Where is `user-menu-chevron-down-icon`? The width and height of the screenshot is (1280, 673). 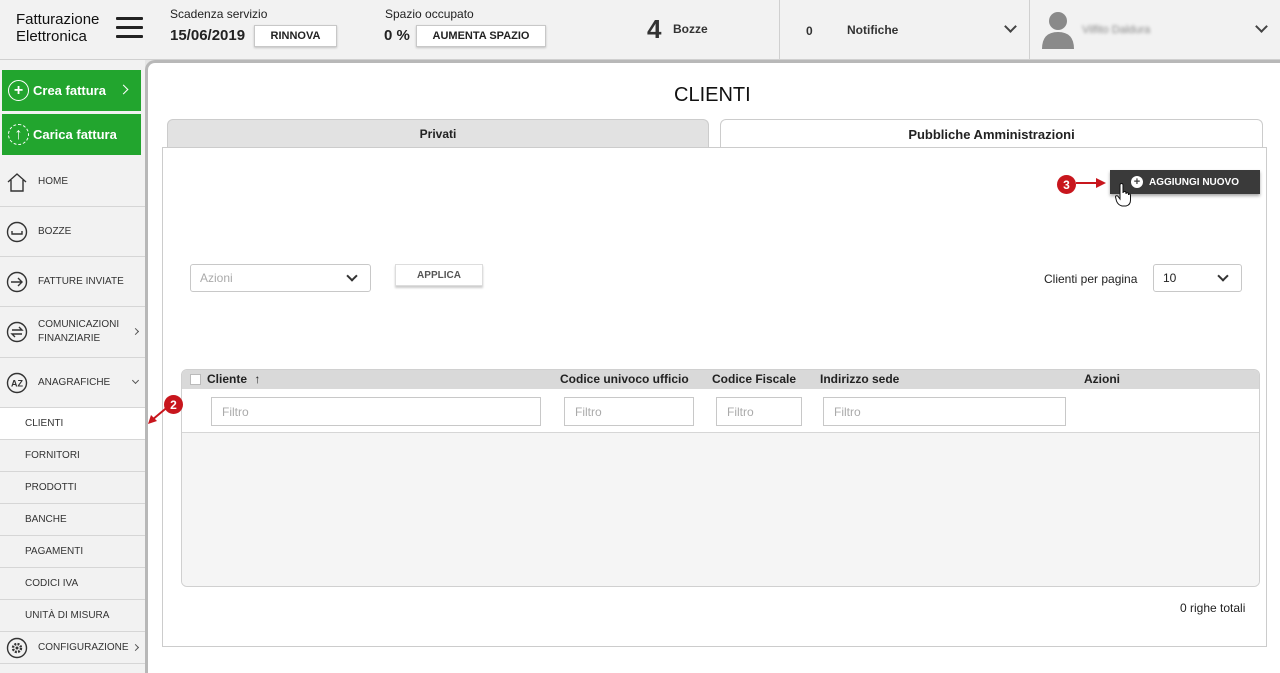
user-menu-chevron-down-icon is located at coordinates (1261, 26).